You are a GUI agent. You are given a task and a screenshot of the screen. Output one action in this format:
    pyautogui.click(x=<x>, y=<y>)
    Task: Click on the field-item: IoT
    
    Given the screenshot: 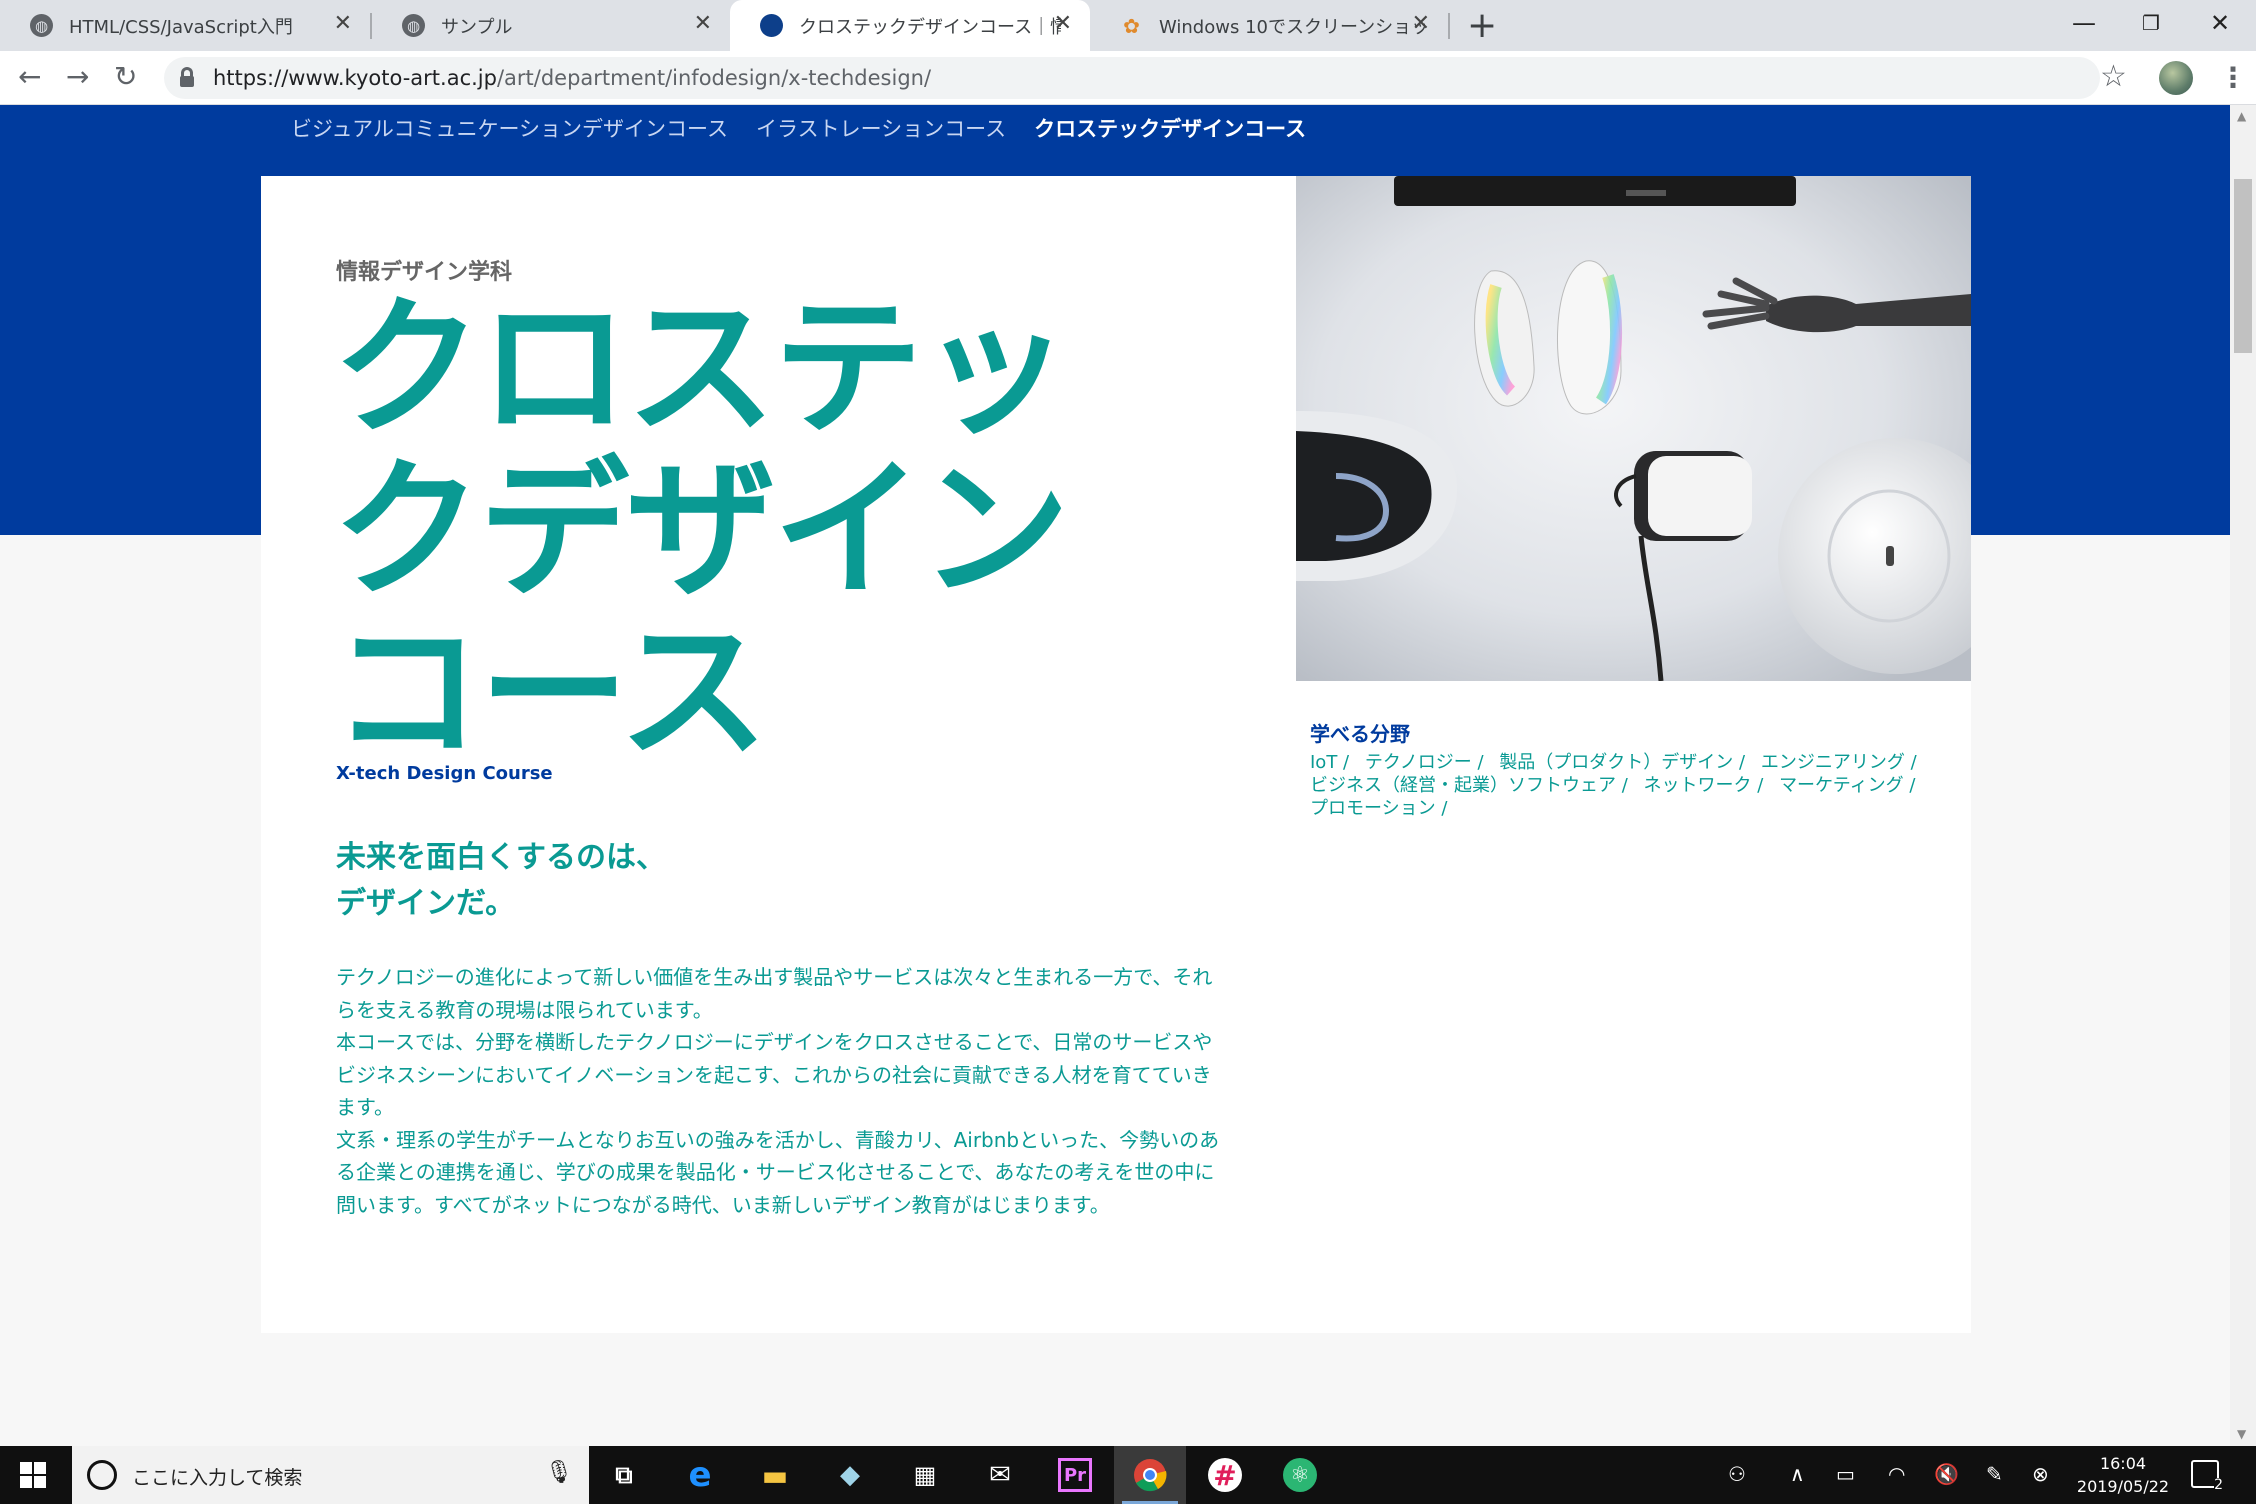 What is the action you would take?
    pyautogui.click(x=1329, y=762)
    